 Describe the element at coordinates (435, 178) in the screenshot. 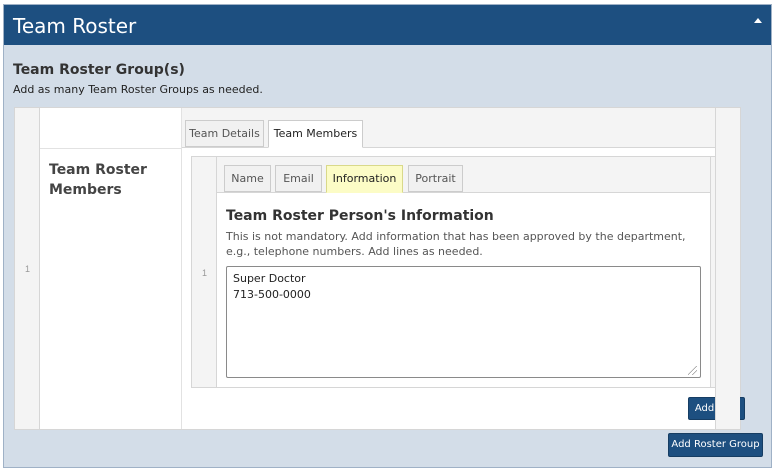

I see `tab-portrait: Portrait` at that location.